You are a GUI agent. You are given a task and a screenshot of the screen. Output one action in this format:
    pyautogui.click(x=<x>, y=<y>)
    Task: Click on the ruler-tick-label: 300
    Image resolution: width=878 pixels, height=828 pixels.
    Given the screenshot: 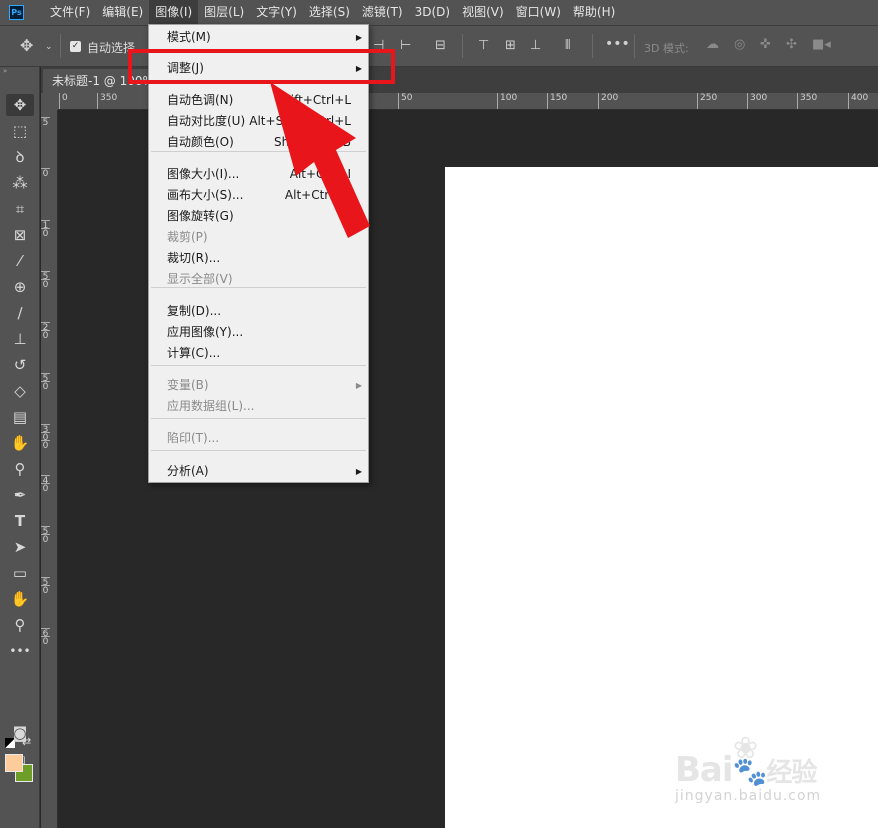 What is the action you would take?
    pyautogui.click(x=757, y=101)
    